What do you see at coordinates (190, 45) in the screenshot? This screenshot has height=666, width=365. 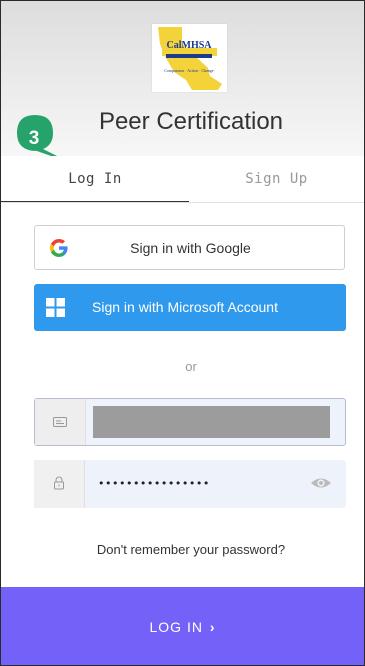 I see `logo-text: CalMHSA` at bounding box center [190, 45].